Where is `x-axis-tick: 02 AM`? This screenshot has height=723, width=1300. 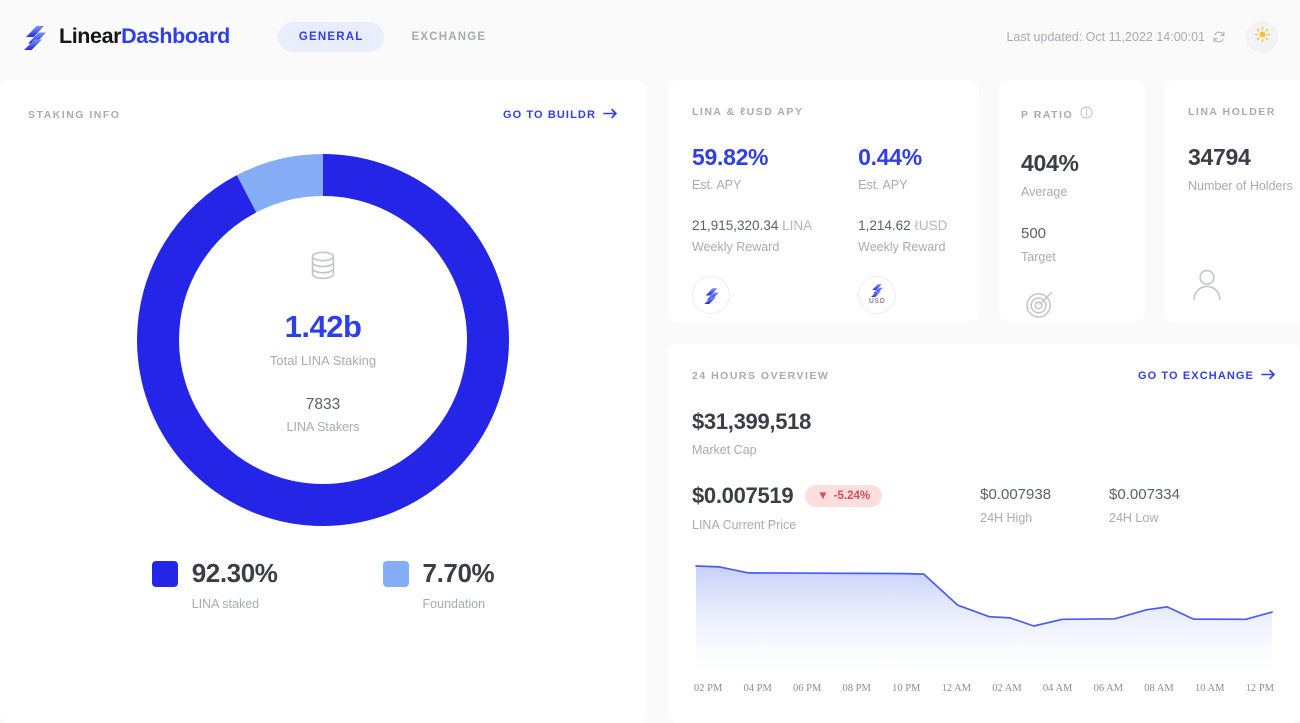
x-axis-tick: 02 AM is located at coordinates (1007, 688).